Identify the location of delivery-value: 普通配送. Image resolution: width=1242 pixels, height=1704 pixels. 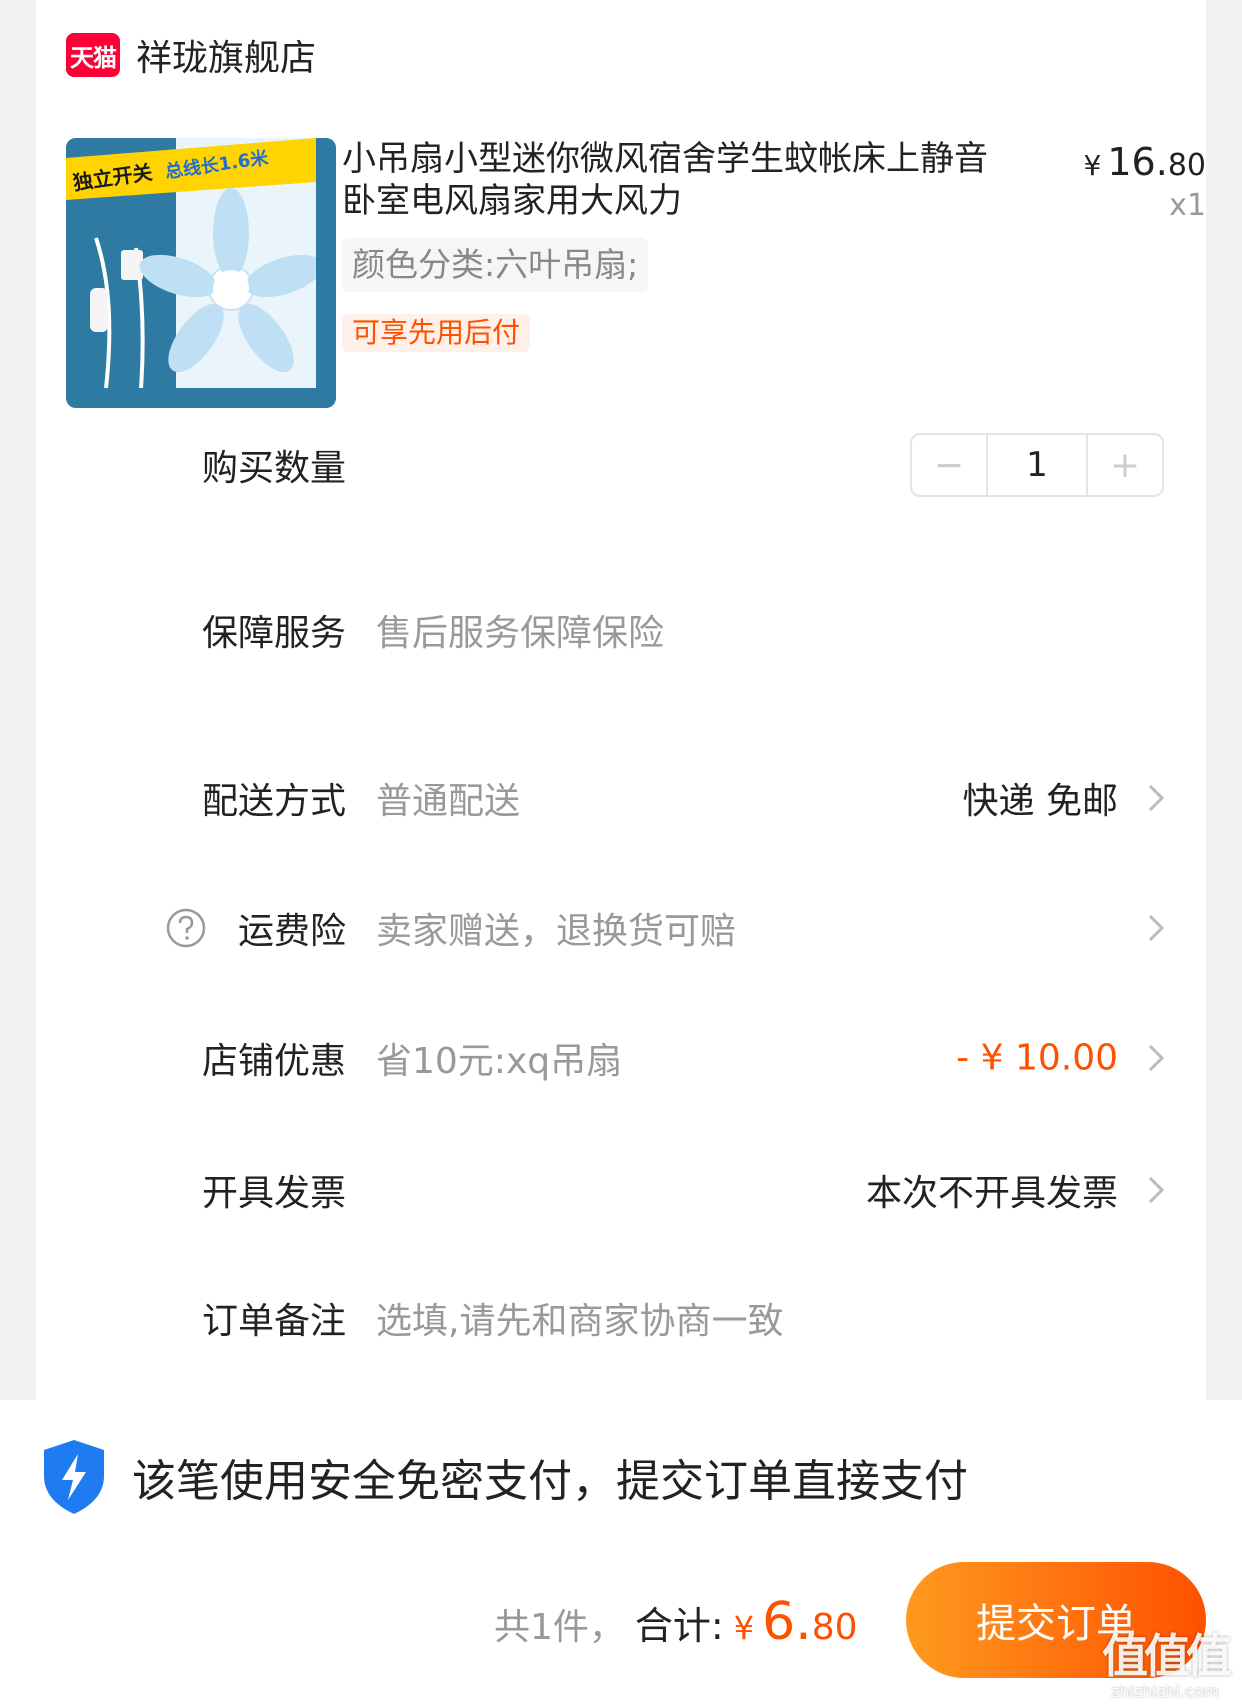
(448, 801).